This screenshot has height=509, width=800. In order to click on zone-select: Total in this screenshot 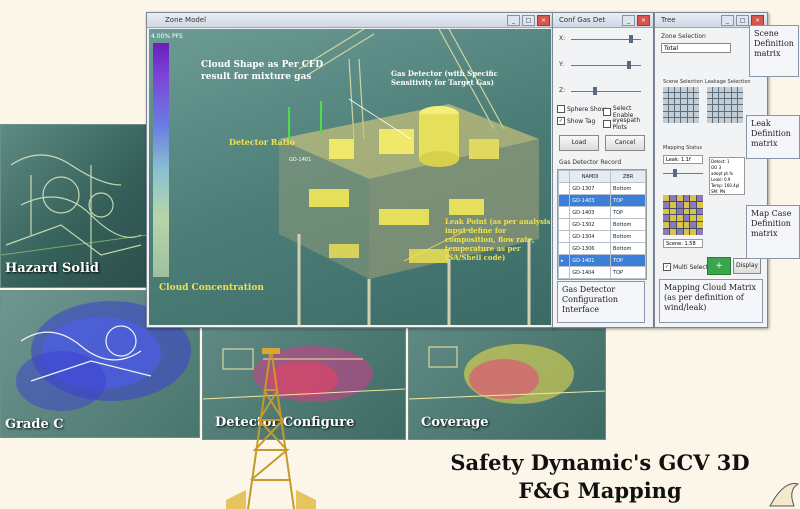, I will do `click(696, 48)`.